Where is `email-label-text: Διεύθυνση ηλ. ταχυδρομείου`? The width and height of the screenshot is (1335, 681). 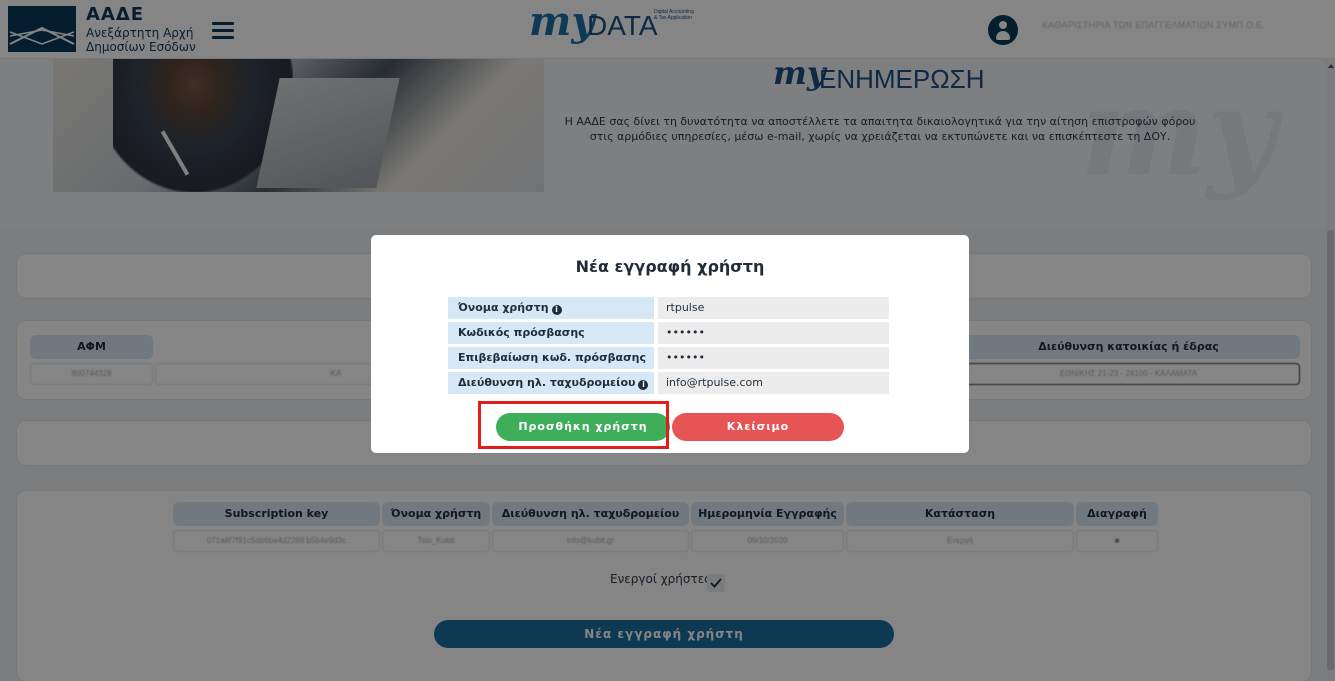 email-label-text: Διεύθυνση ηλ. ταχυδρομείου is located at coordinates (547, 382).